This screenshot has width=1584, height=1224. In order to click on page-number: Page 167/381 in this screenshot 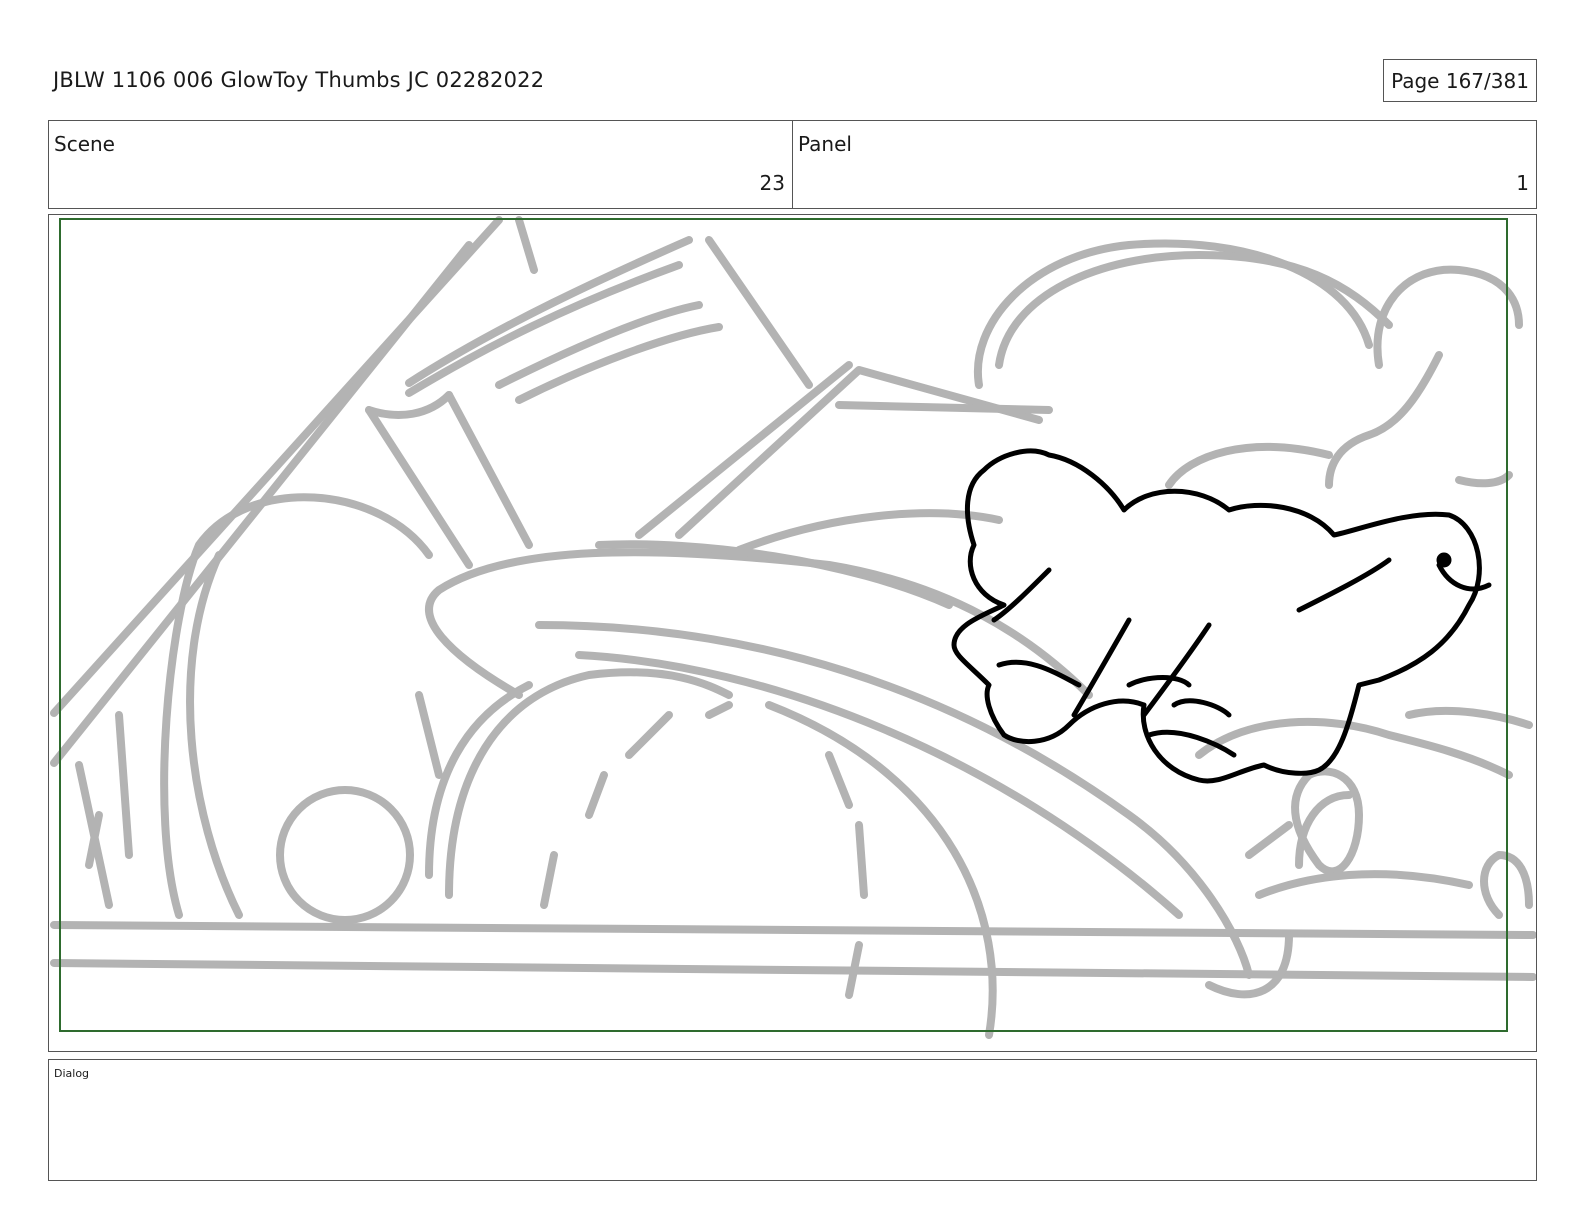, I will do `click(1460, 80)`.